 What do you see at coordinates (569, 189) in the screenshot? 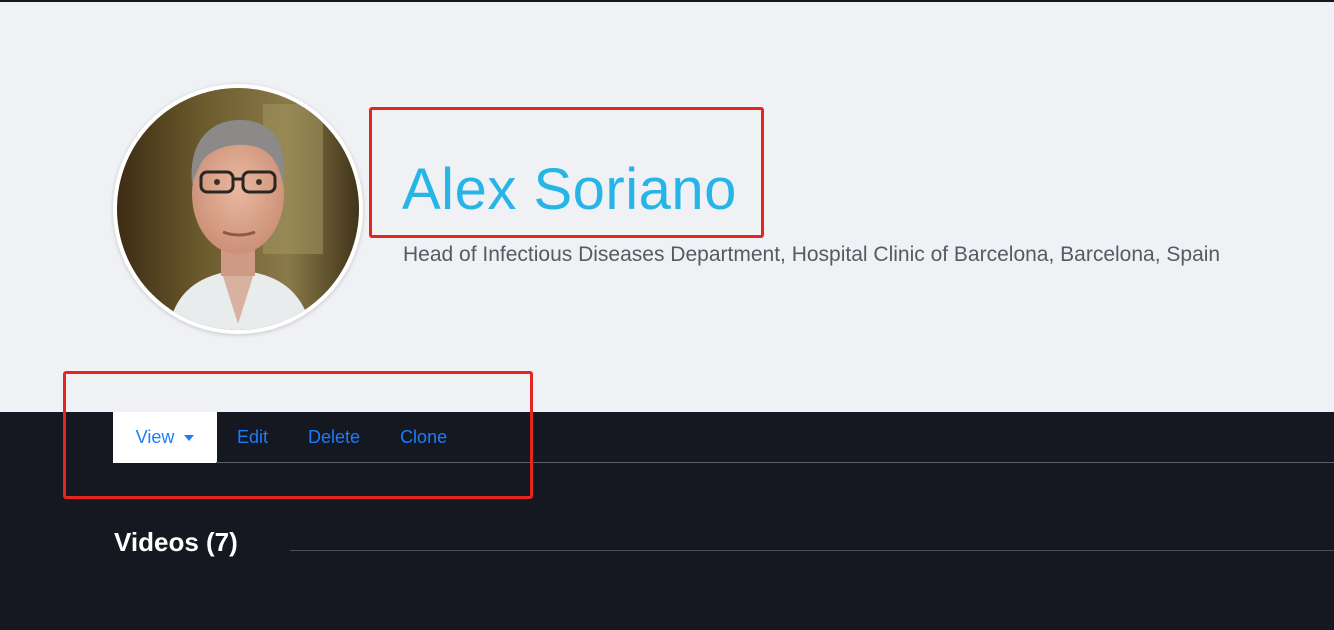
I see `profile-name: Alex Soriano` at bounding box center [569, 189].